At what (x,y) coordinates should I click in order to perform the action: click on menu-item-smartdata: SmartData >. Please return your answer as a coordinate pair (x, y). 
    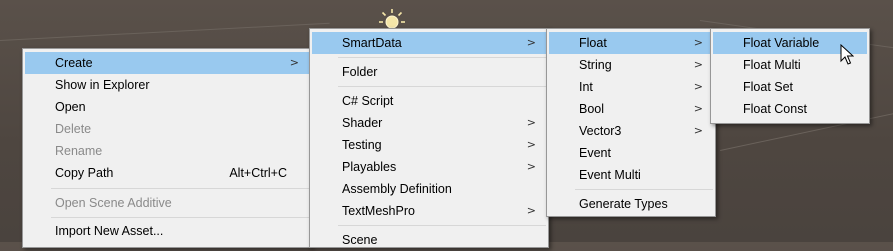
    Looking at the image, I should click on (429, 43).